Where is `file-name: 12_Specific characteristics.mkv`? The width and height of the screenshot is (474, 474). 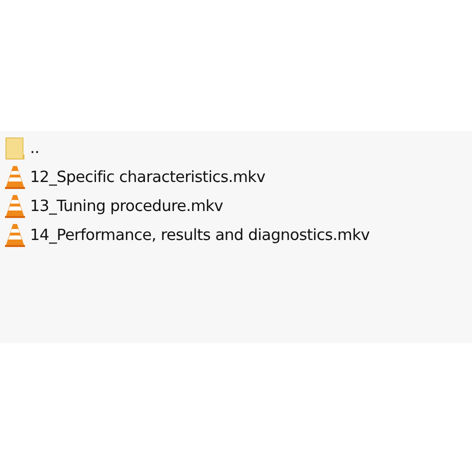 file-name: 12_Specific characteristics.mkv is located at coordinates (148, 177).